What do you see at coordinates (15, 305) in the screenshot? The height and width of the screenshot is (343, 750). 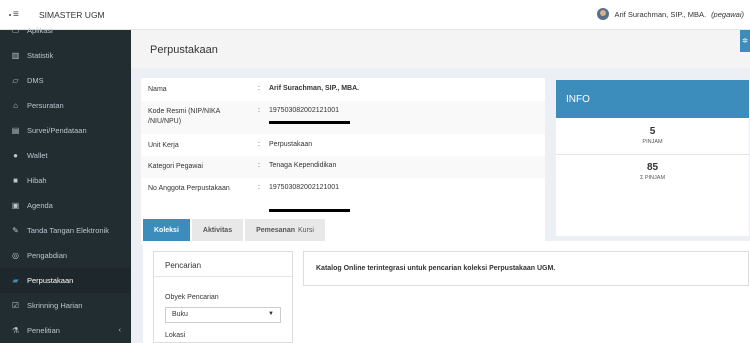 I see `checkbox-icon: ☑` at bounding box center [15, 305].